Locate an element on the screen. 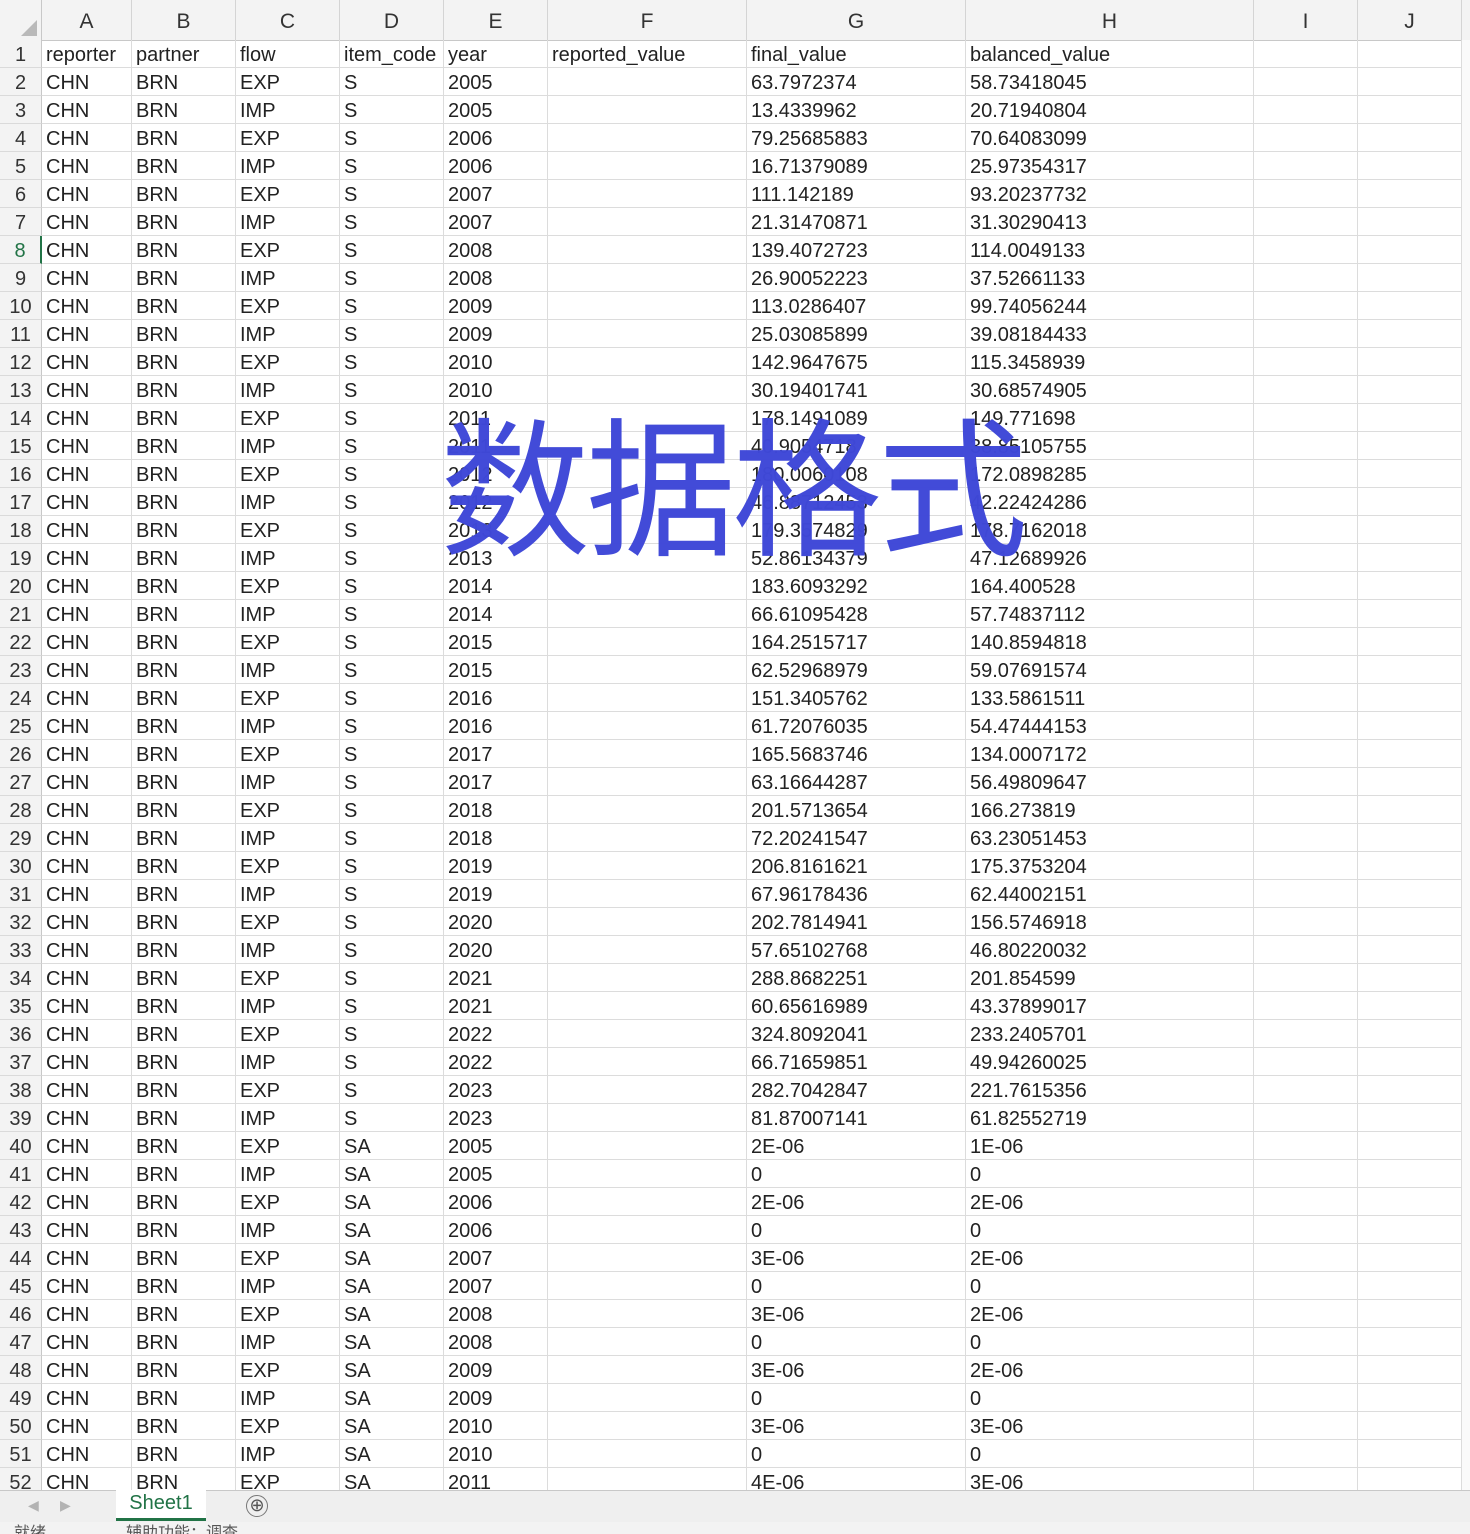 This screenshot has width=1470, height=1534. cell-j11 is located at coordinates (1410, 334).